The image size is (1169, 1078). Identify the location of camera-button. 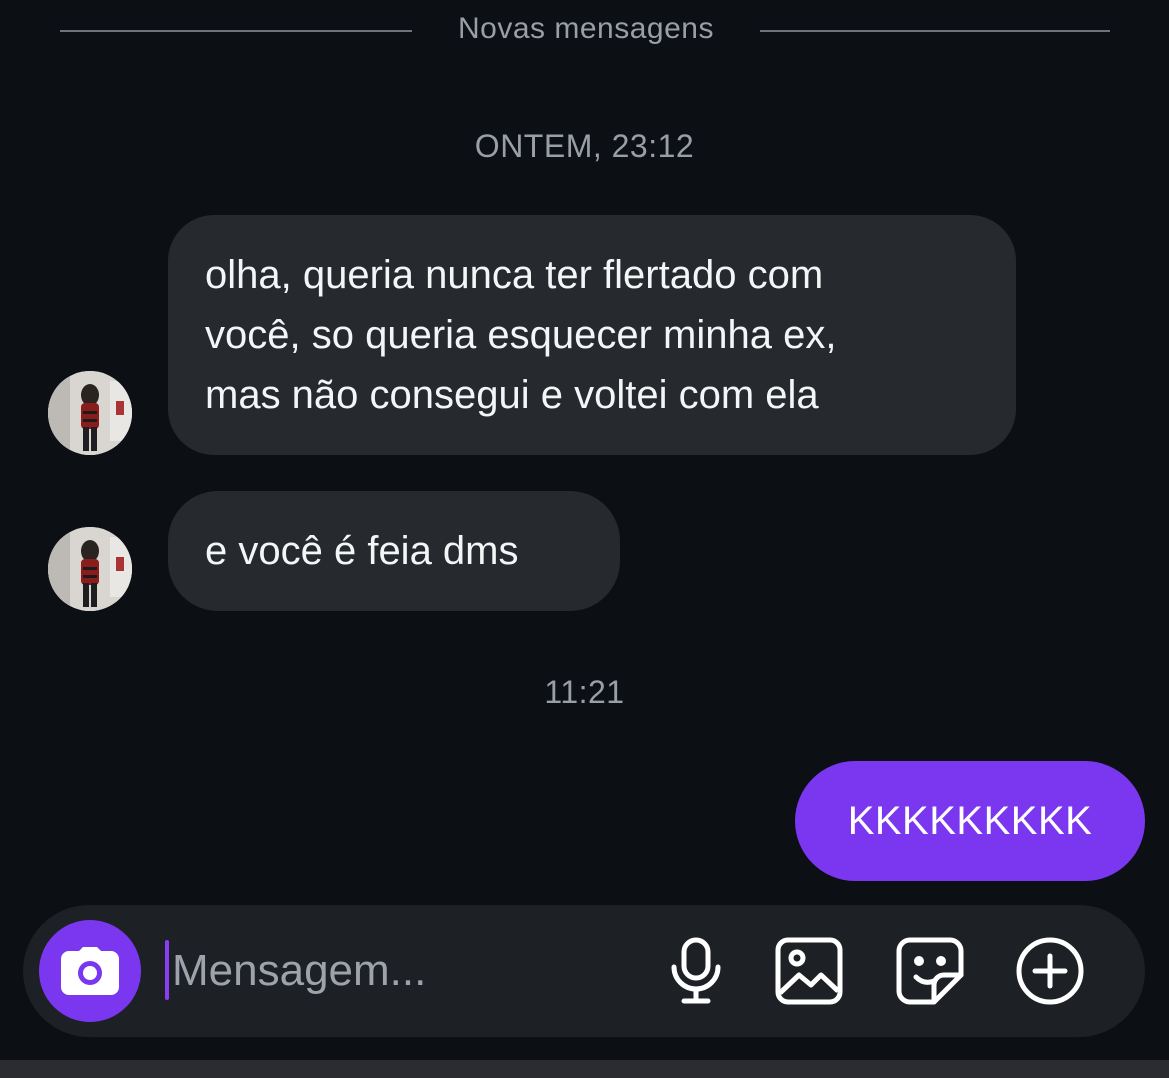
(90, 971).